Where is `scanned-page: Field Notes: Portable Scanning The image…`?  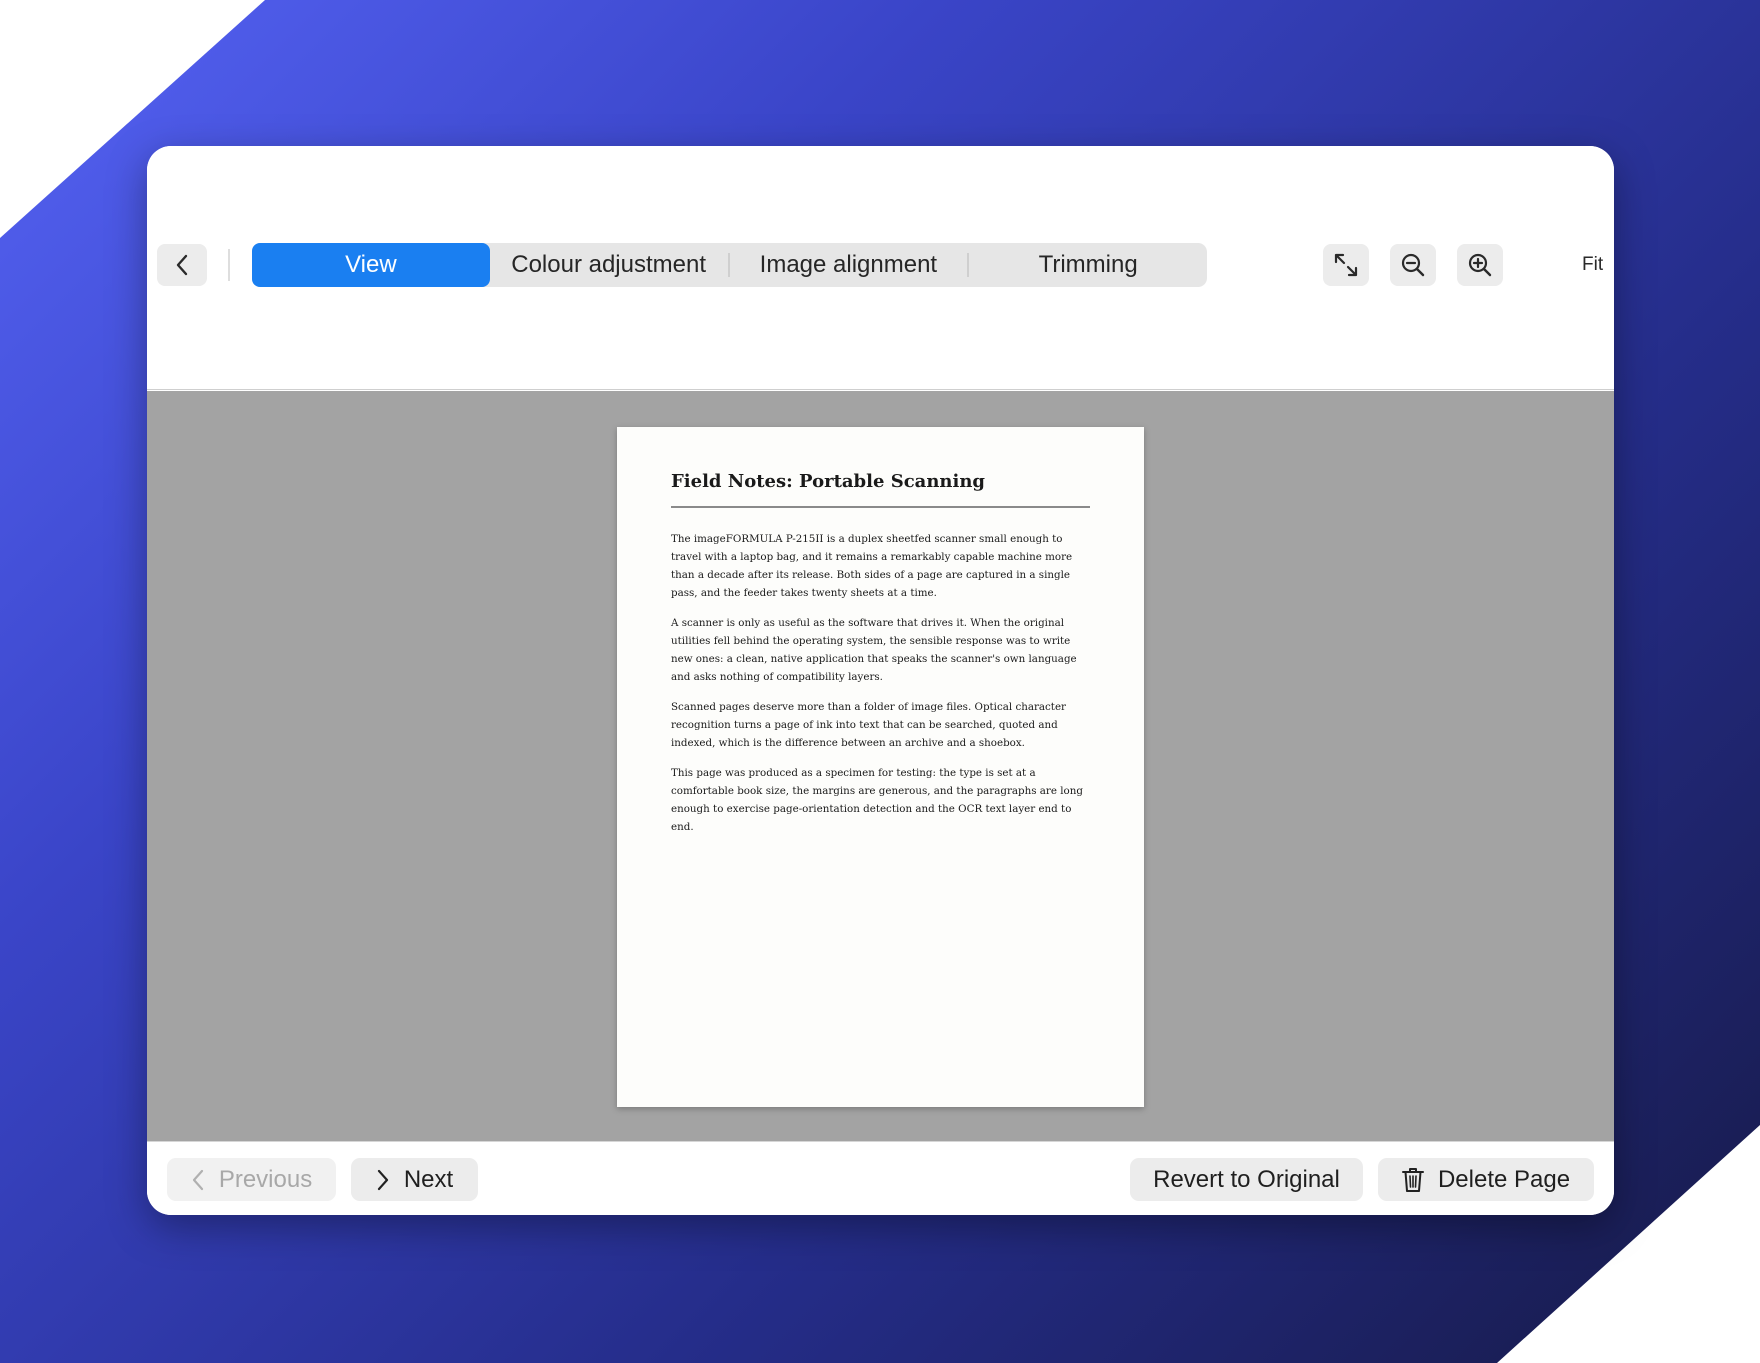
scanned-page: Field Notes: Portable Scanning The image… is located at coordinates (880, 767).